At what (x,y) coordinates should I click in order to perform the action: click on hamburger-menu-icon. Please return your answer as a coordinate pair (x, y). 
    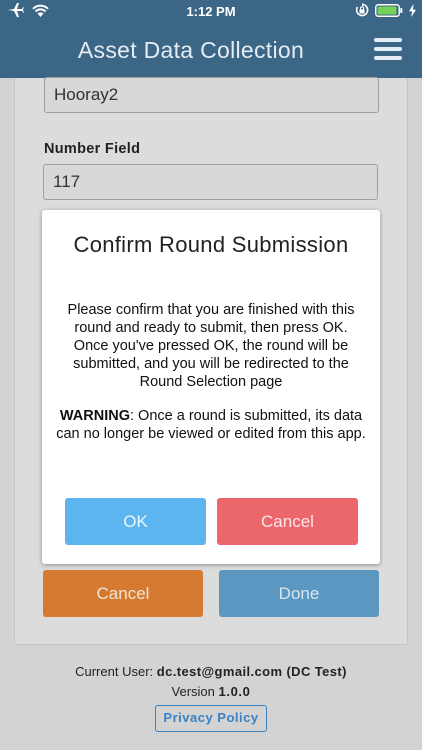
    Looking at the image, I should click on (388, 50).